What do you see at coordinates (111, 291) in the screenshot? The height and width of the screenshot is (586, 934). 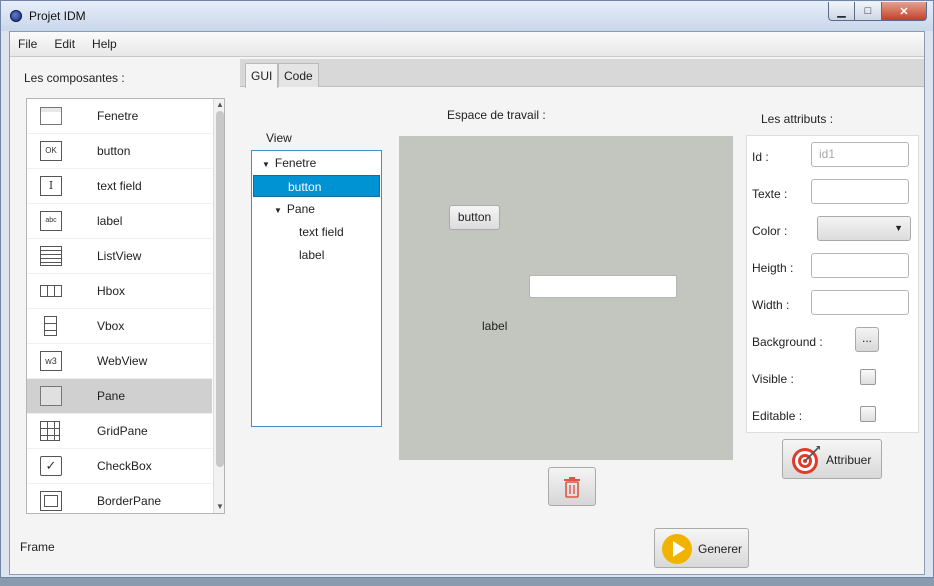 I see `list-item-label: Hbox` at bounding box center [111, 291].